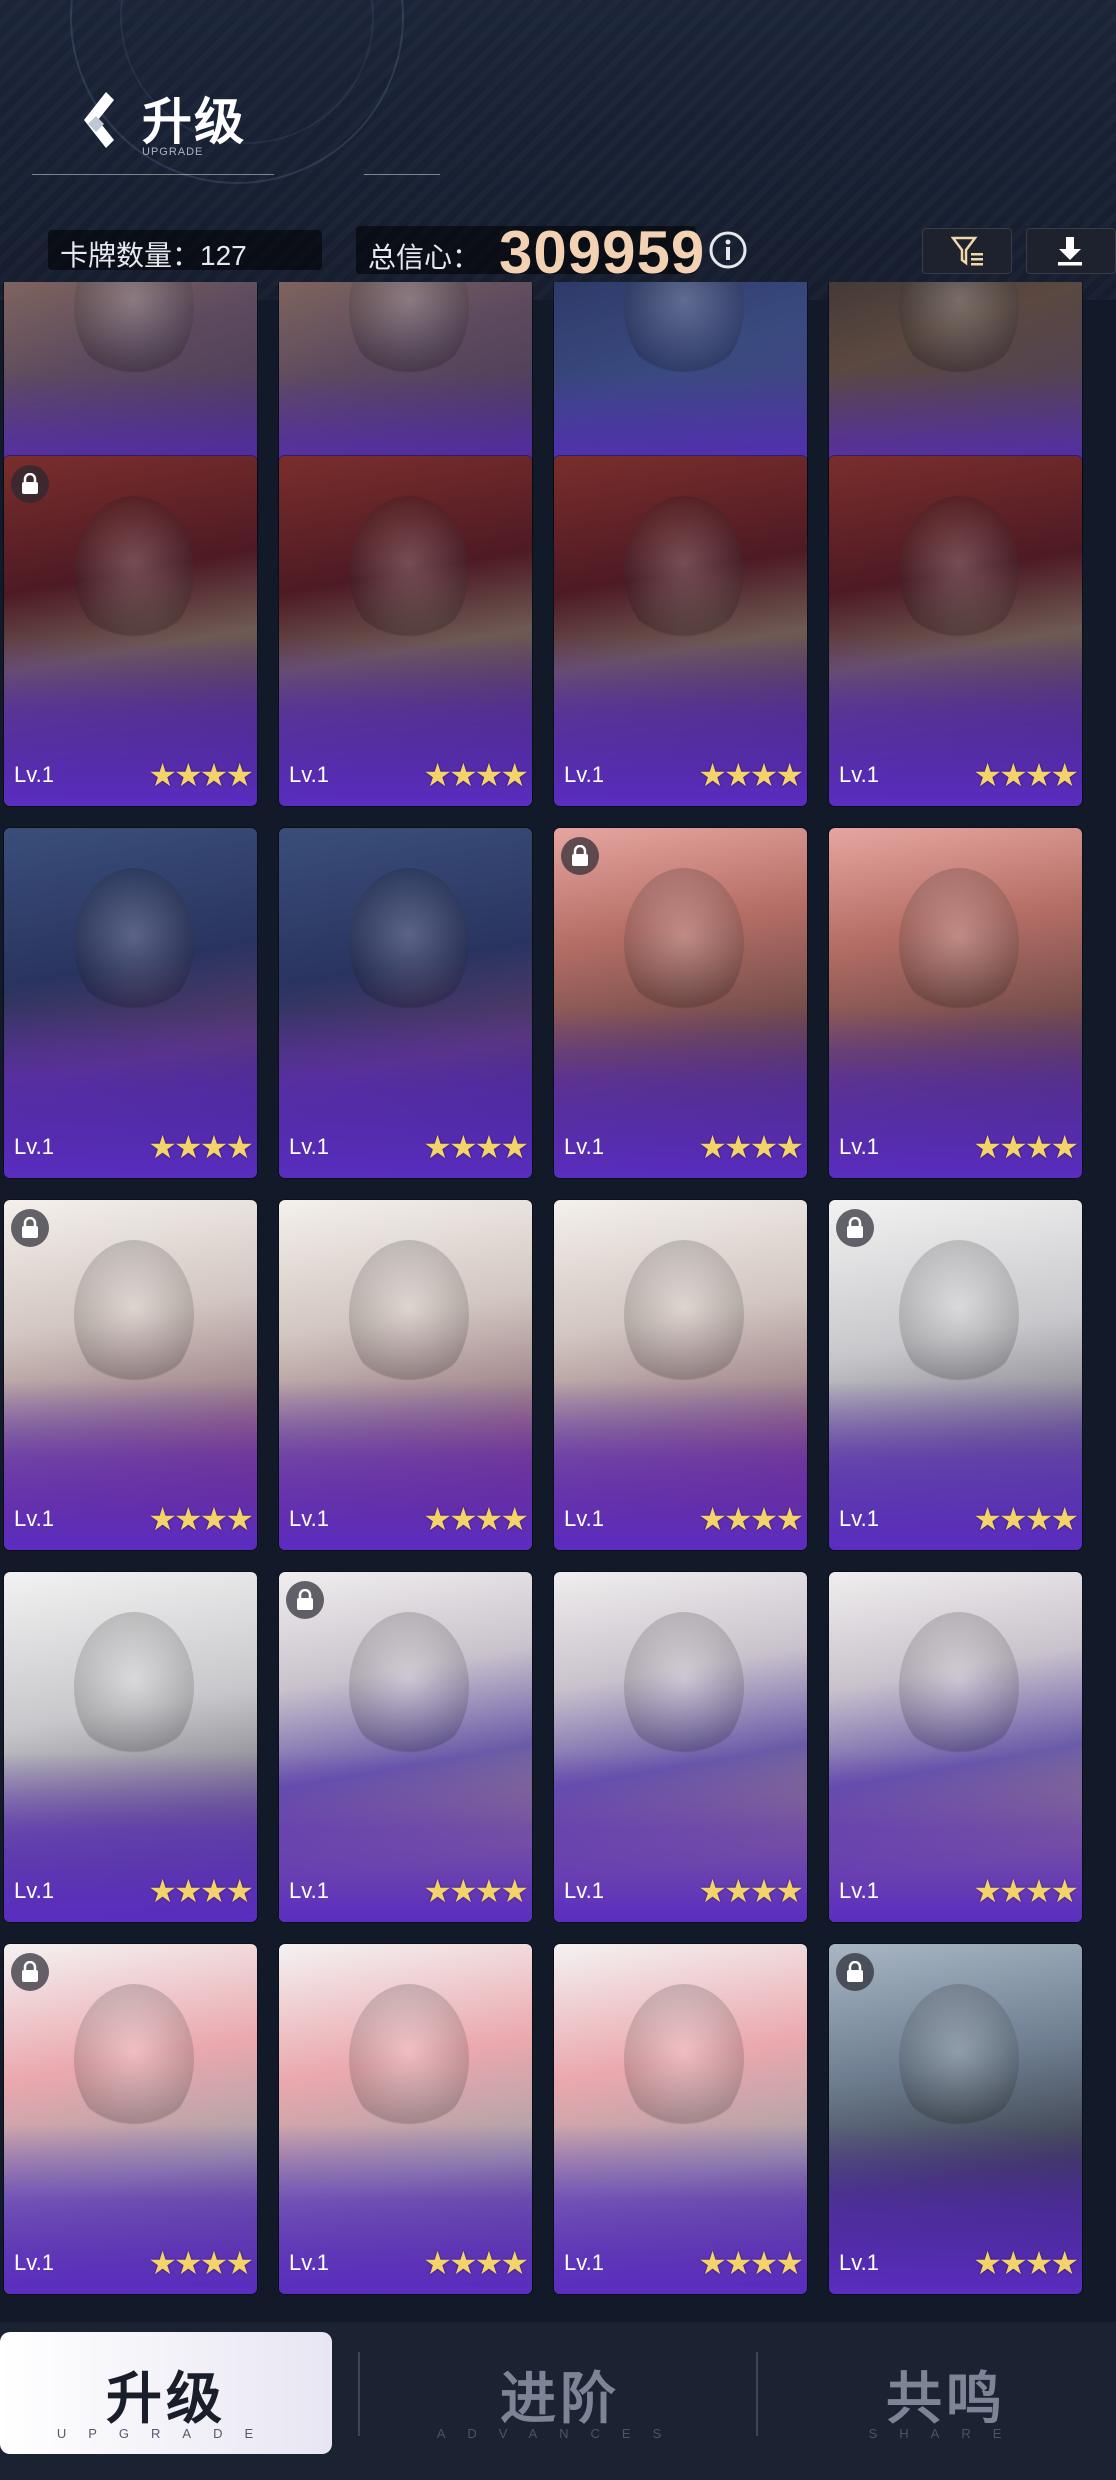 This screenshot has width=1116, height=2480. I want to click on tab-upgrade-label: 升级, so click(166, 2398).